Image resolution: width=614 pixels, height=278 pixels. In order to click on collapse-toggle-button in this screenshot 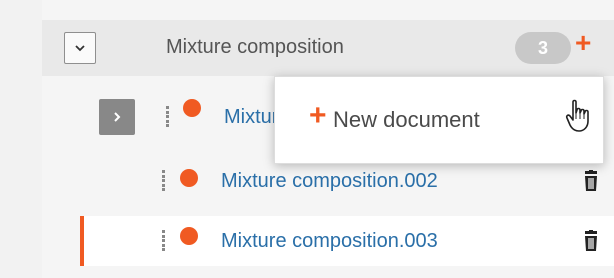, I will do `click(80, 48)`.